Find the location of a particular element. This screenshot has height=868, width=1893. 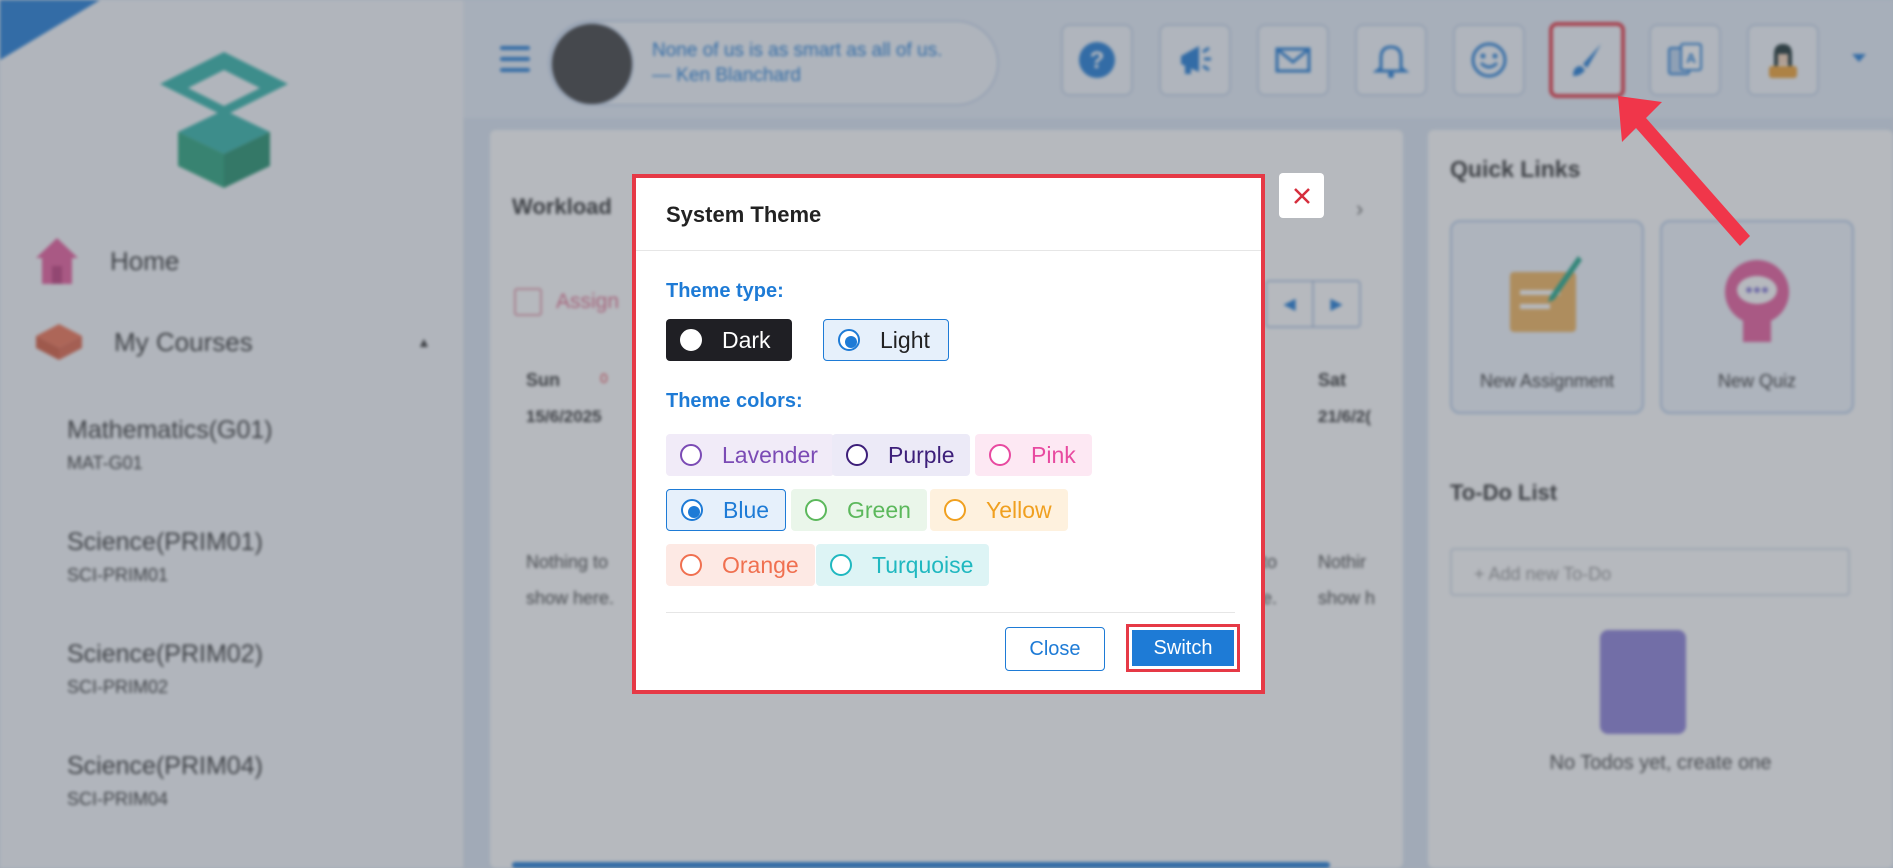

color-lavender-radio: Lavender is located at coordinates (750, 455).